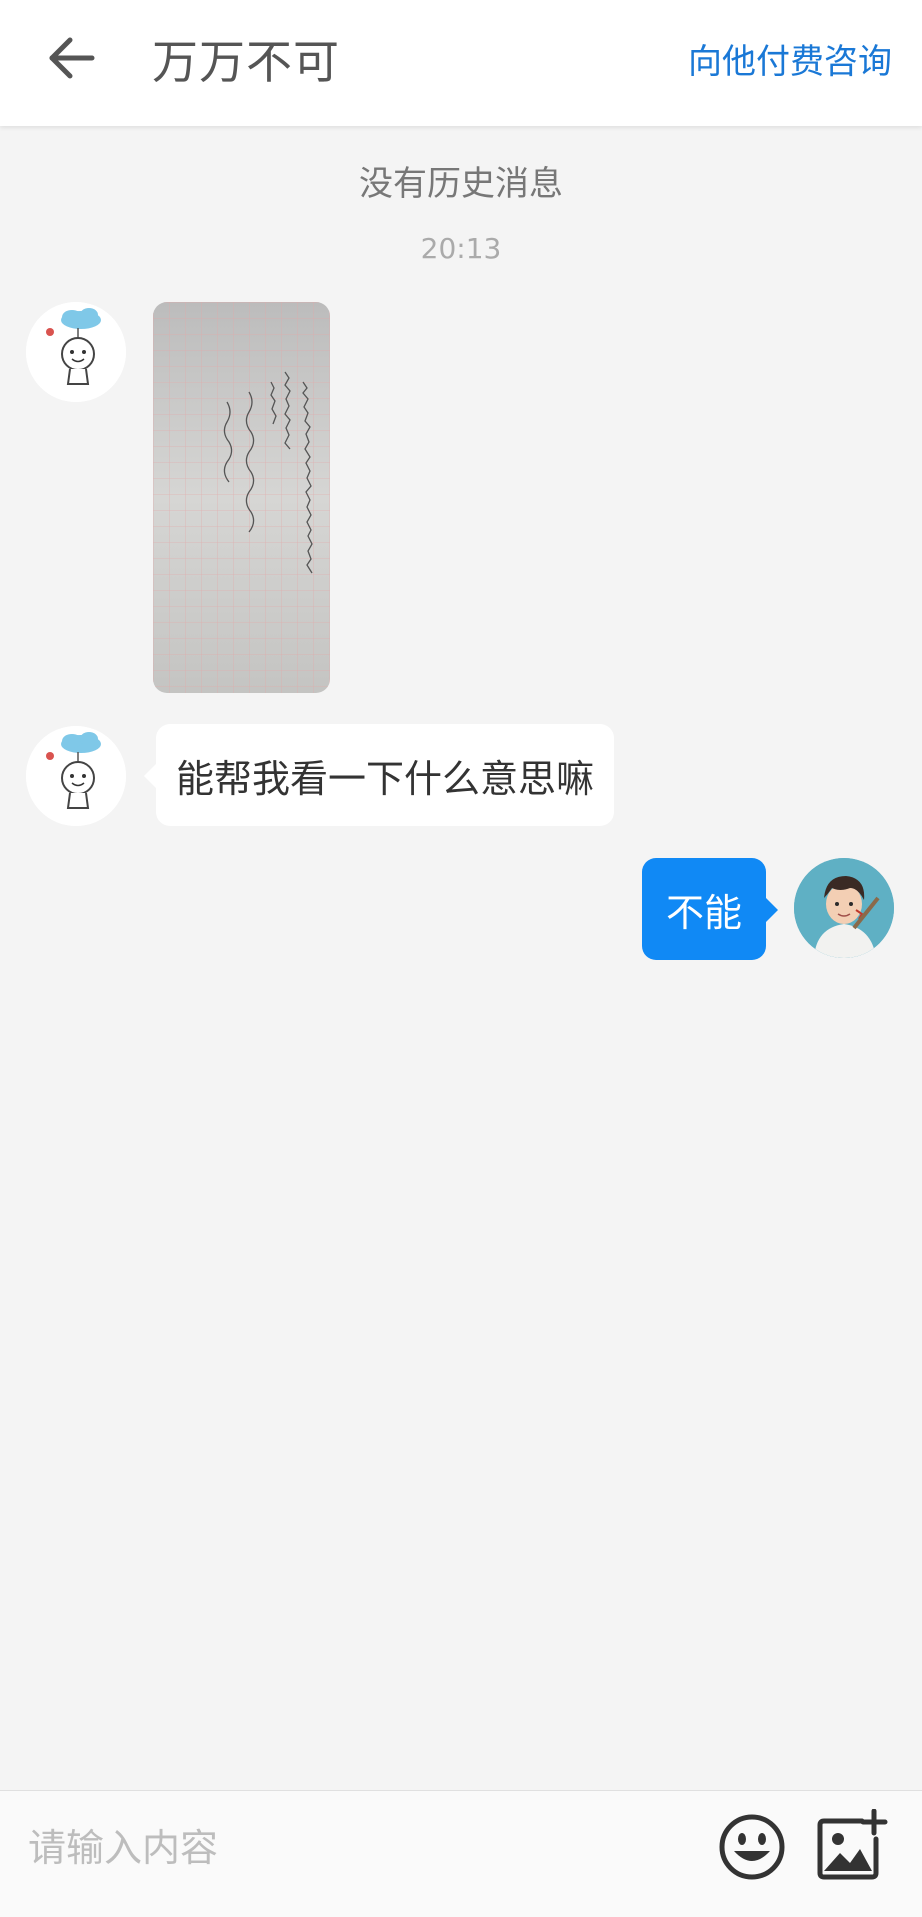 This screenshot has width=922, height=1917. What do you see at coordinates (348, 1848) in the screenshot?
I see `message-input` at bounding box center [348, 1848].